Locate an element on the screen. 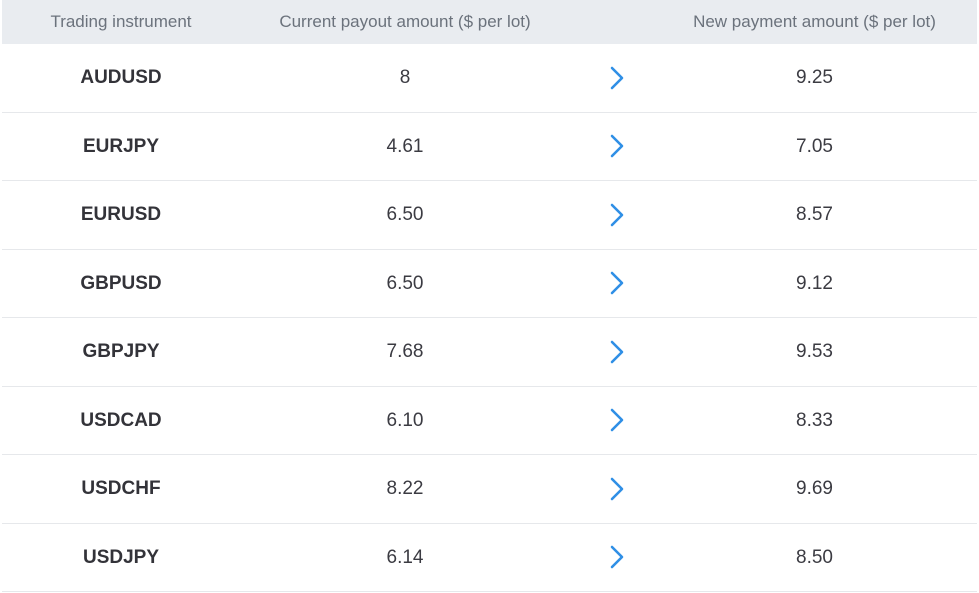 The width and height of the screenshot is (979, 593). table-row: GBPUSD 6.50 9.12 is located at coordinates (489, 284).